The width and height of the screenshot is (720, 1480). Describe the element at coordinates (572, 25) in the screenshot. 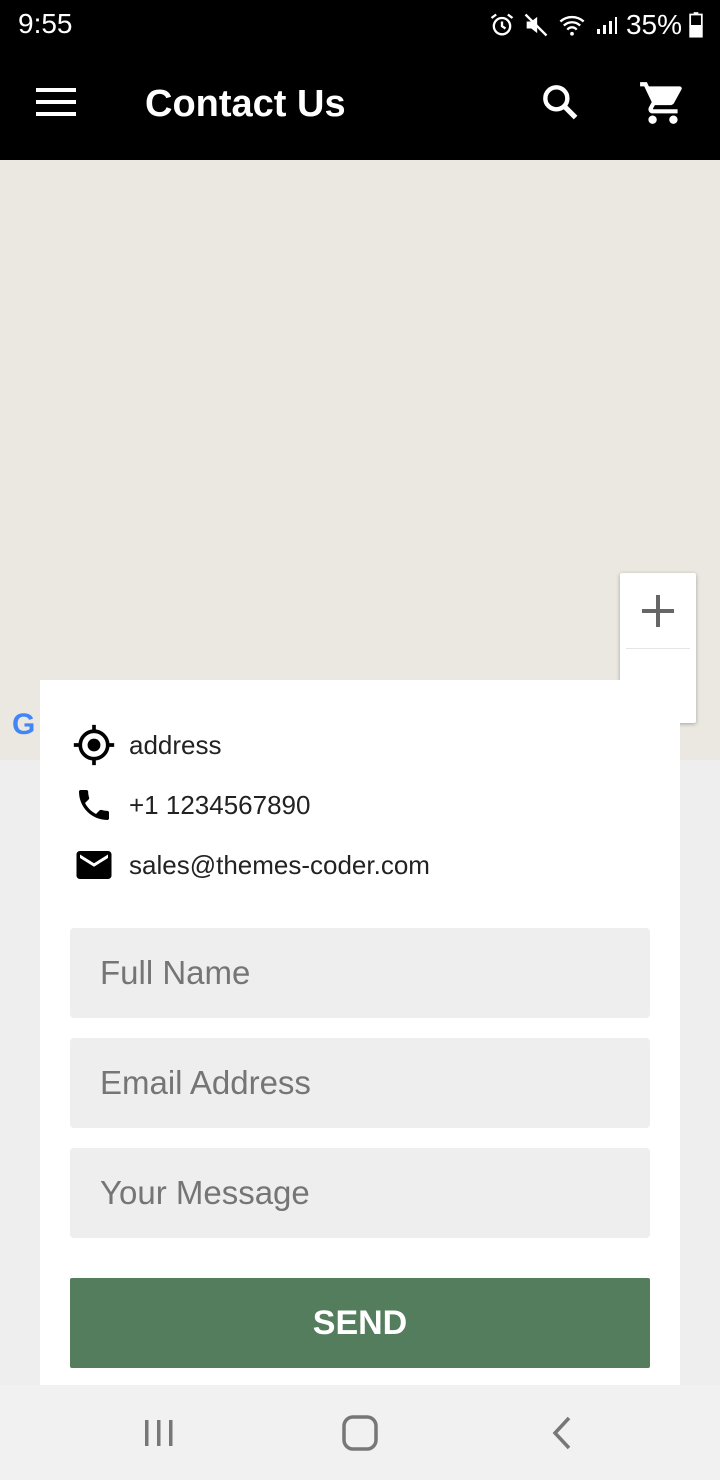

I see `wifi-icon` at that location.